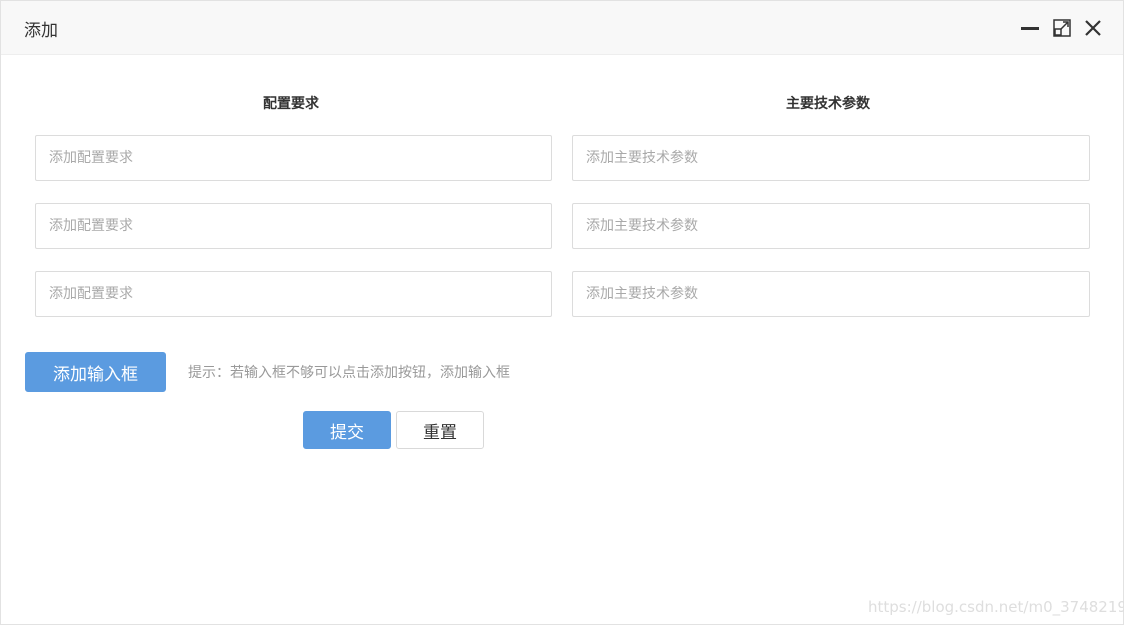 Image resolution: width=1124 pixels, height=625 pixels. What do you see at coordinates (1062, 28) in the screenshot?
I see `maximize-icon` at bounding box center [1062, 28].